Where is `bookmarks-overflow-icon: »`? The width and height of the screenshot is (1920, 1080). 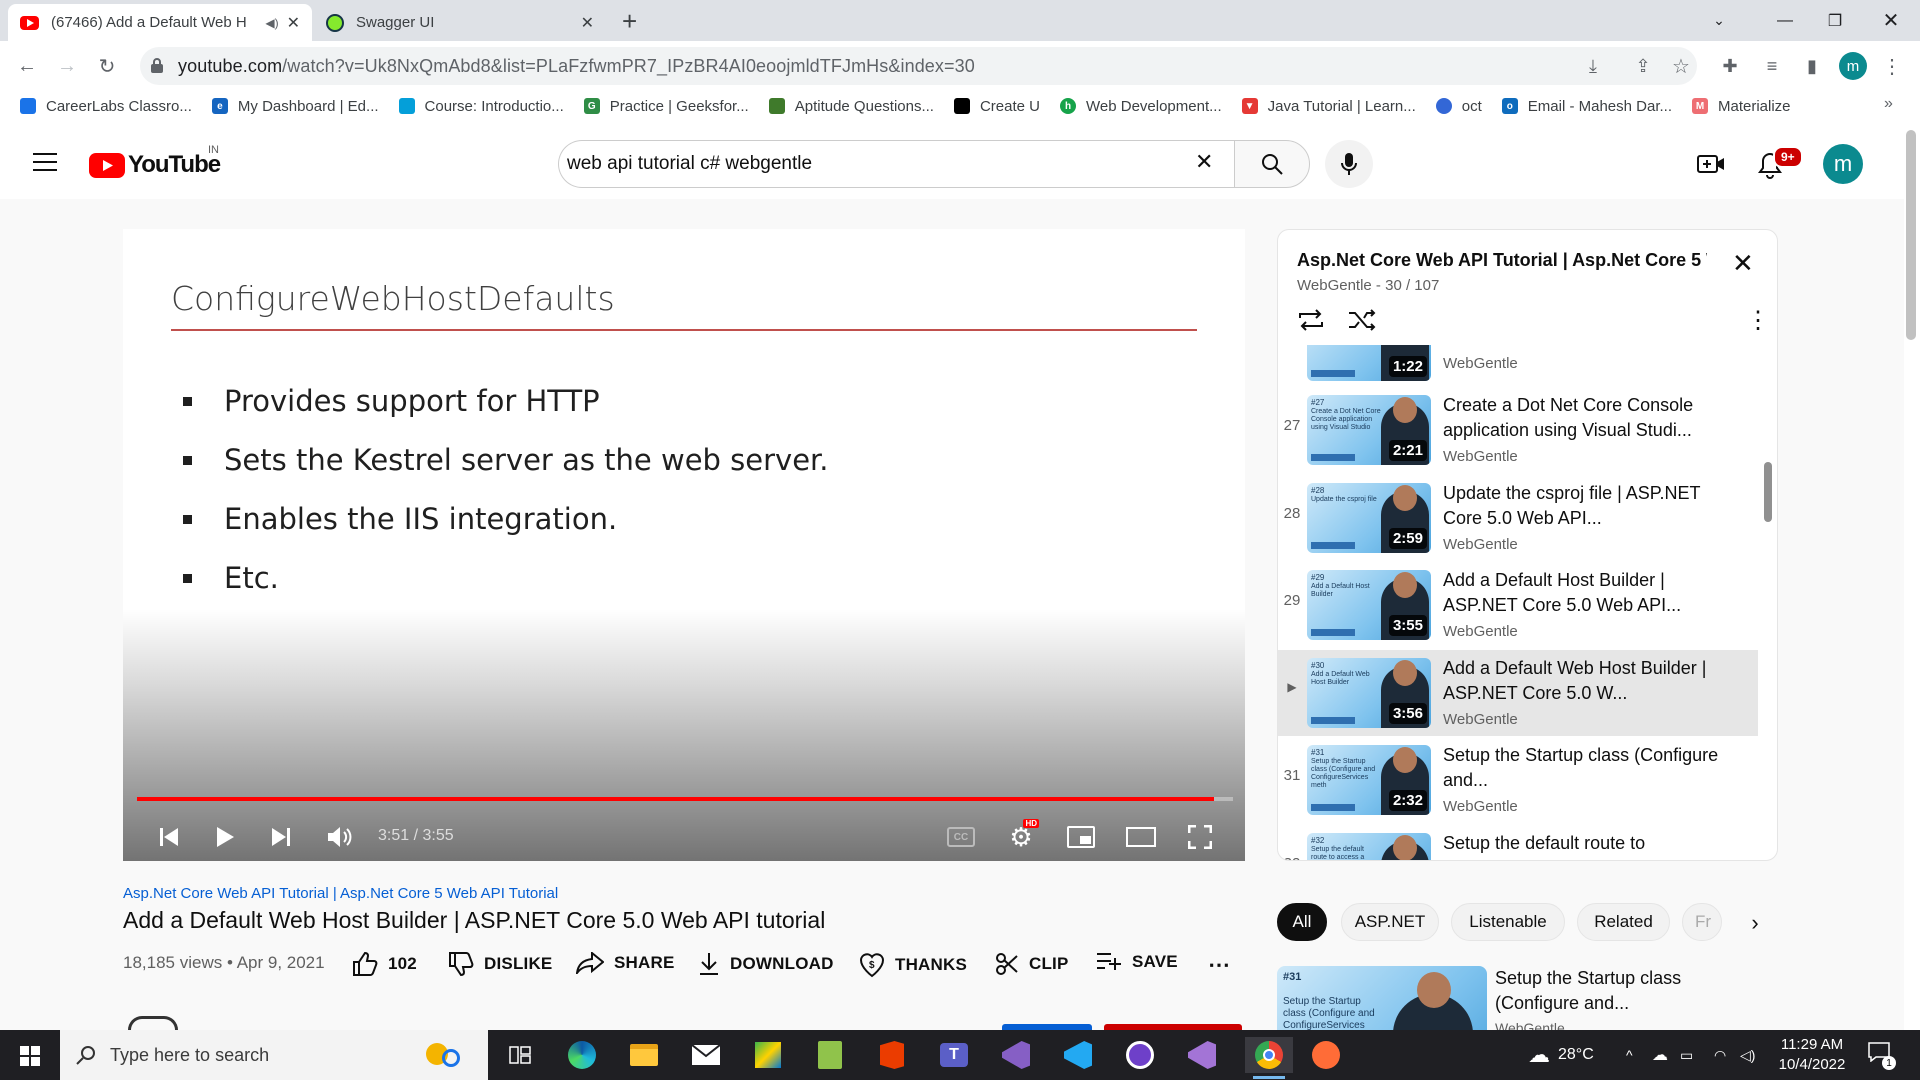
bookmarks-overflow-icon: » is located at coordinates (1888, 104).